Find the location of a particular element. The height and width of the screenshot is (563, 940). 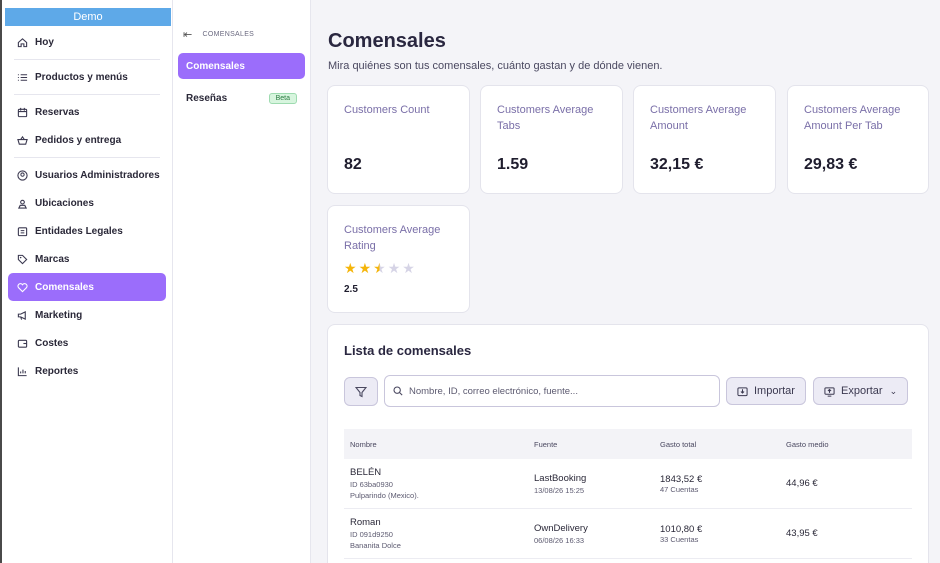

megaphone-icon is located at coordinates (22, 315).